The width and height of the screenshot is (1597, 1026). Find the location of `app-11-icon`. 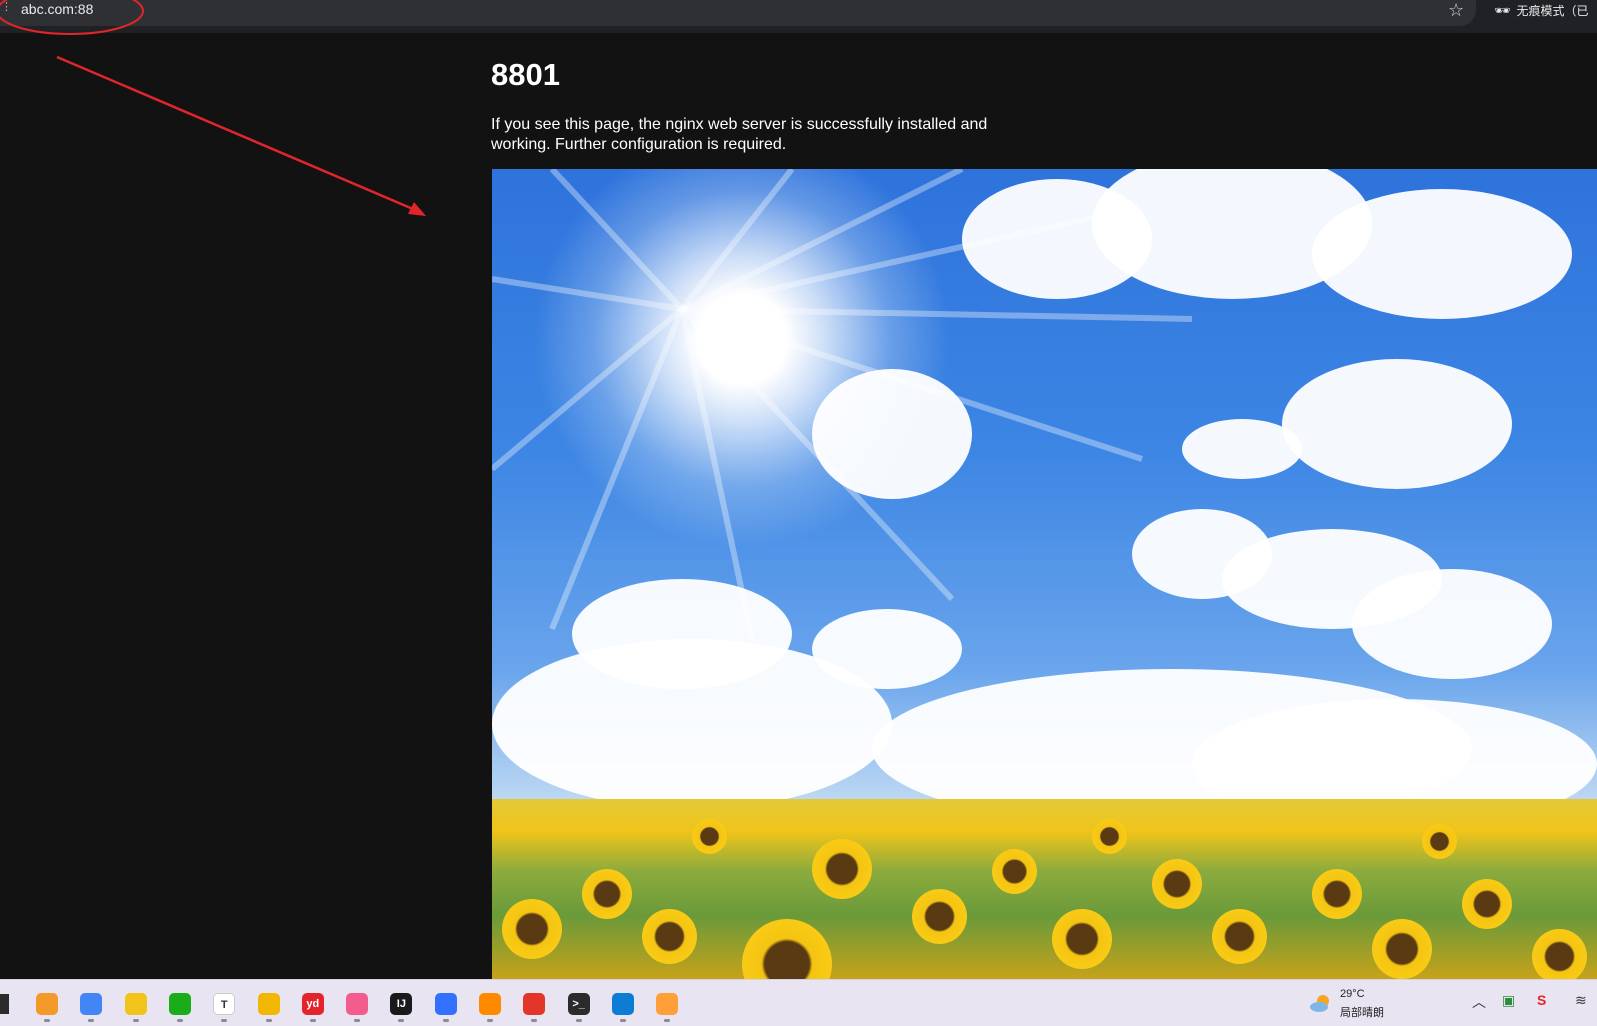

app-11-icon is located at coordinates (490, 1004).